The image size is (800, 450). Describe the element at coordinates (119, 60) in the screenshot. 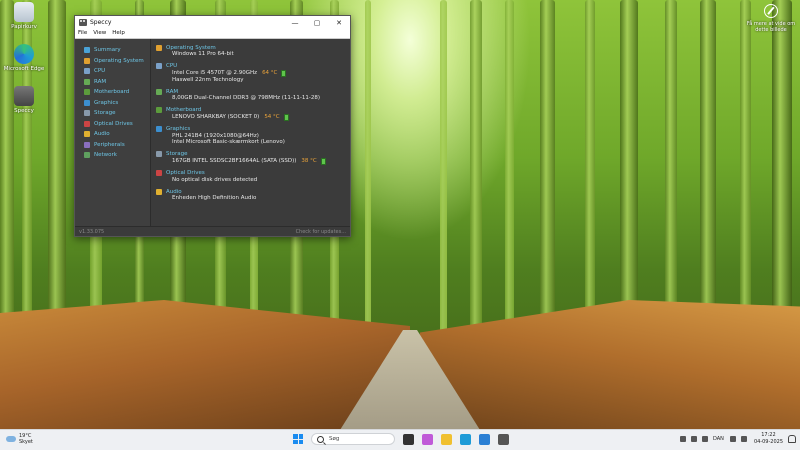

I see `sidebar-item-label: Operating System` at that location.